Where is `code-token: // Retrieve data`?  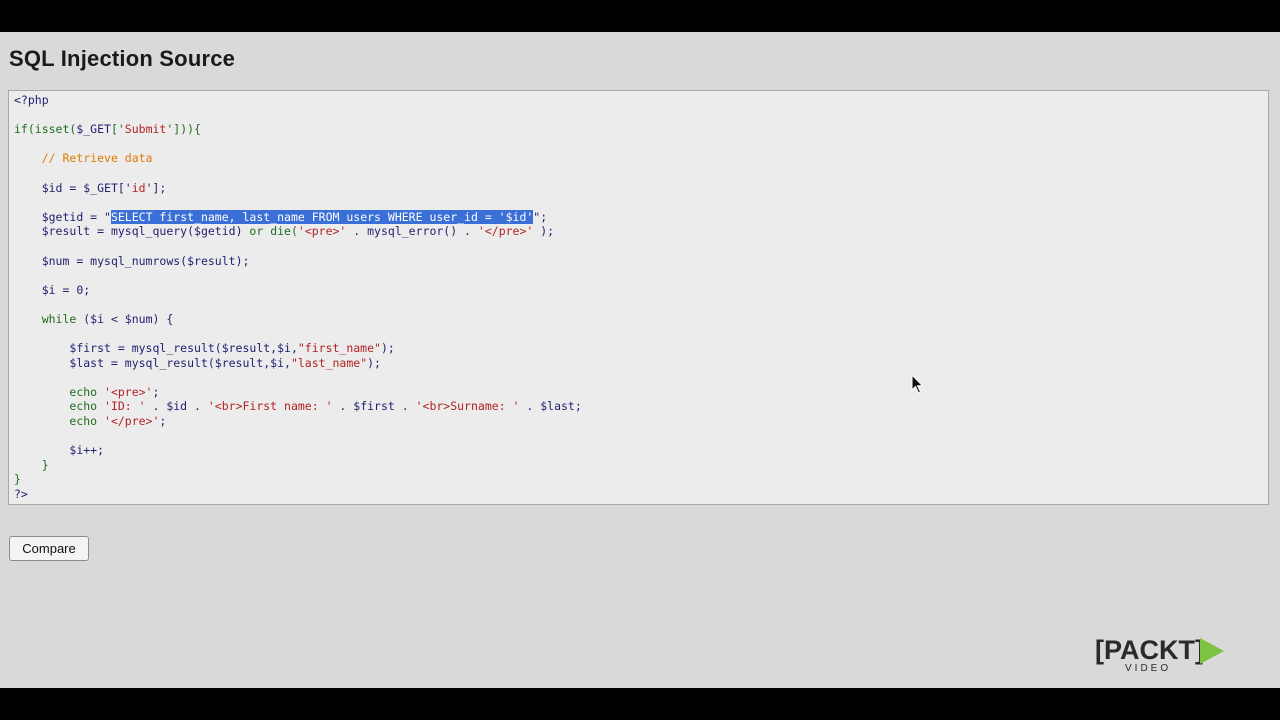
code-token: // Retrieve data is located at coordinates (97, 158).